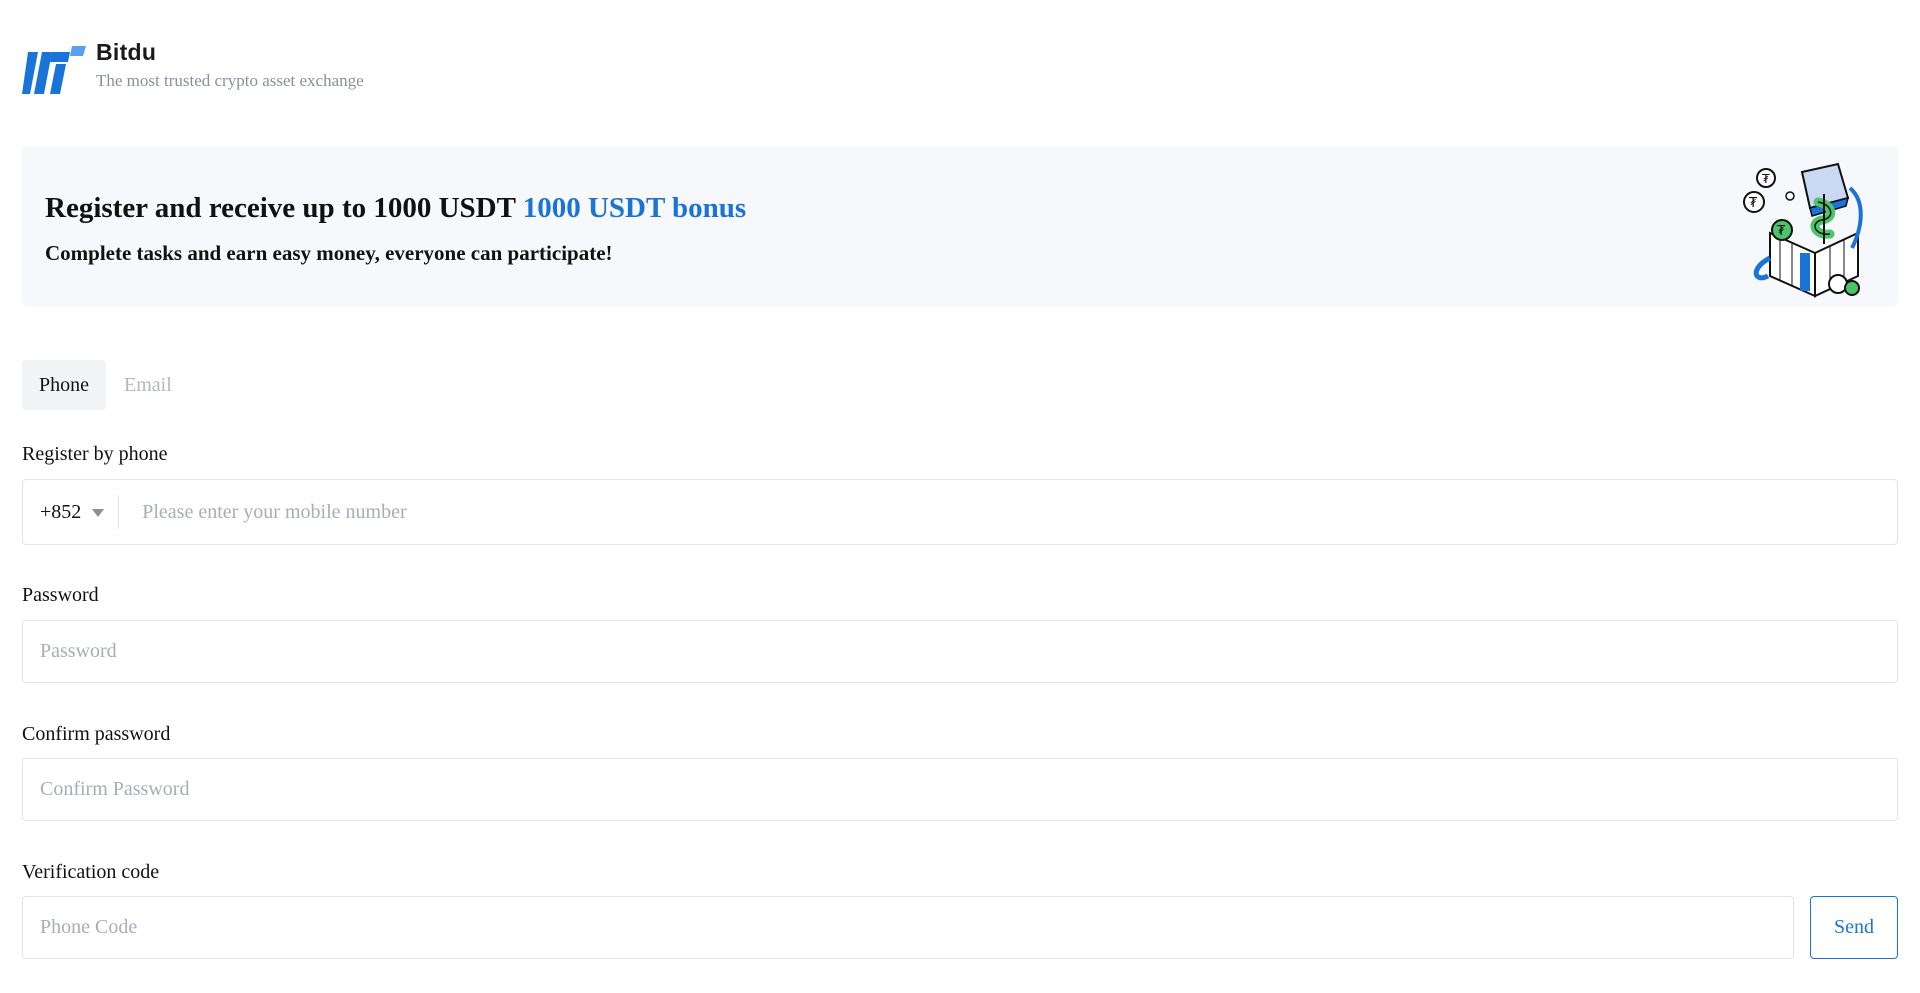 This screenshot has width=1920, height=993. I want to click on confirm-password-field, so click(960, 789).